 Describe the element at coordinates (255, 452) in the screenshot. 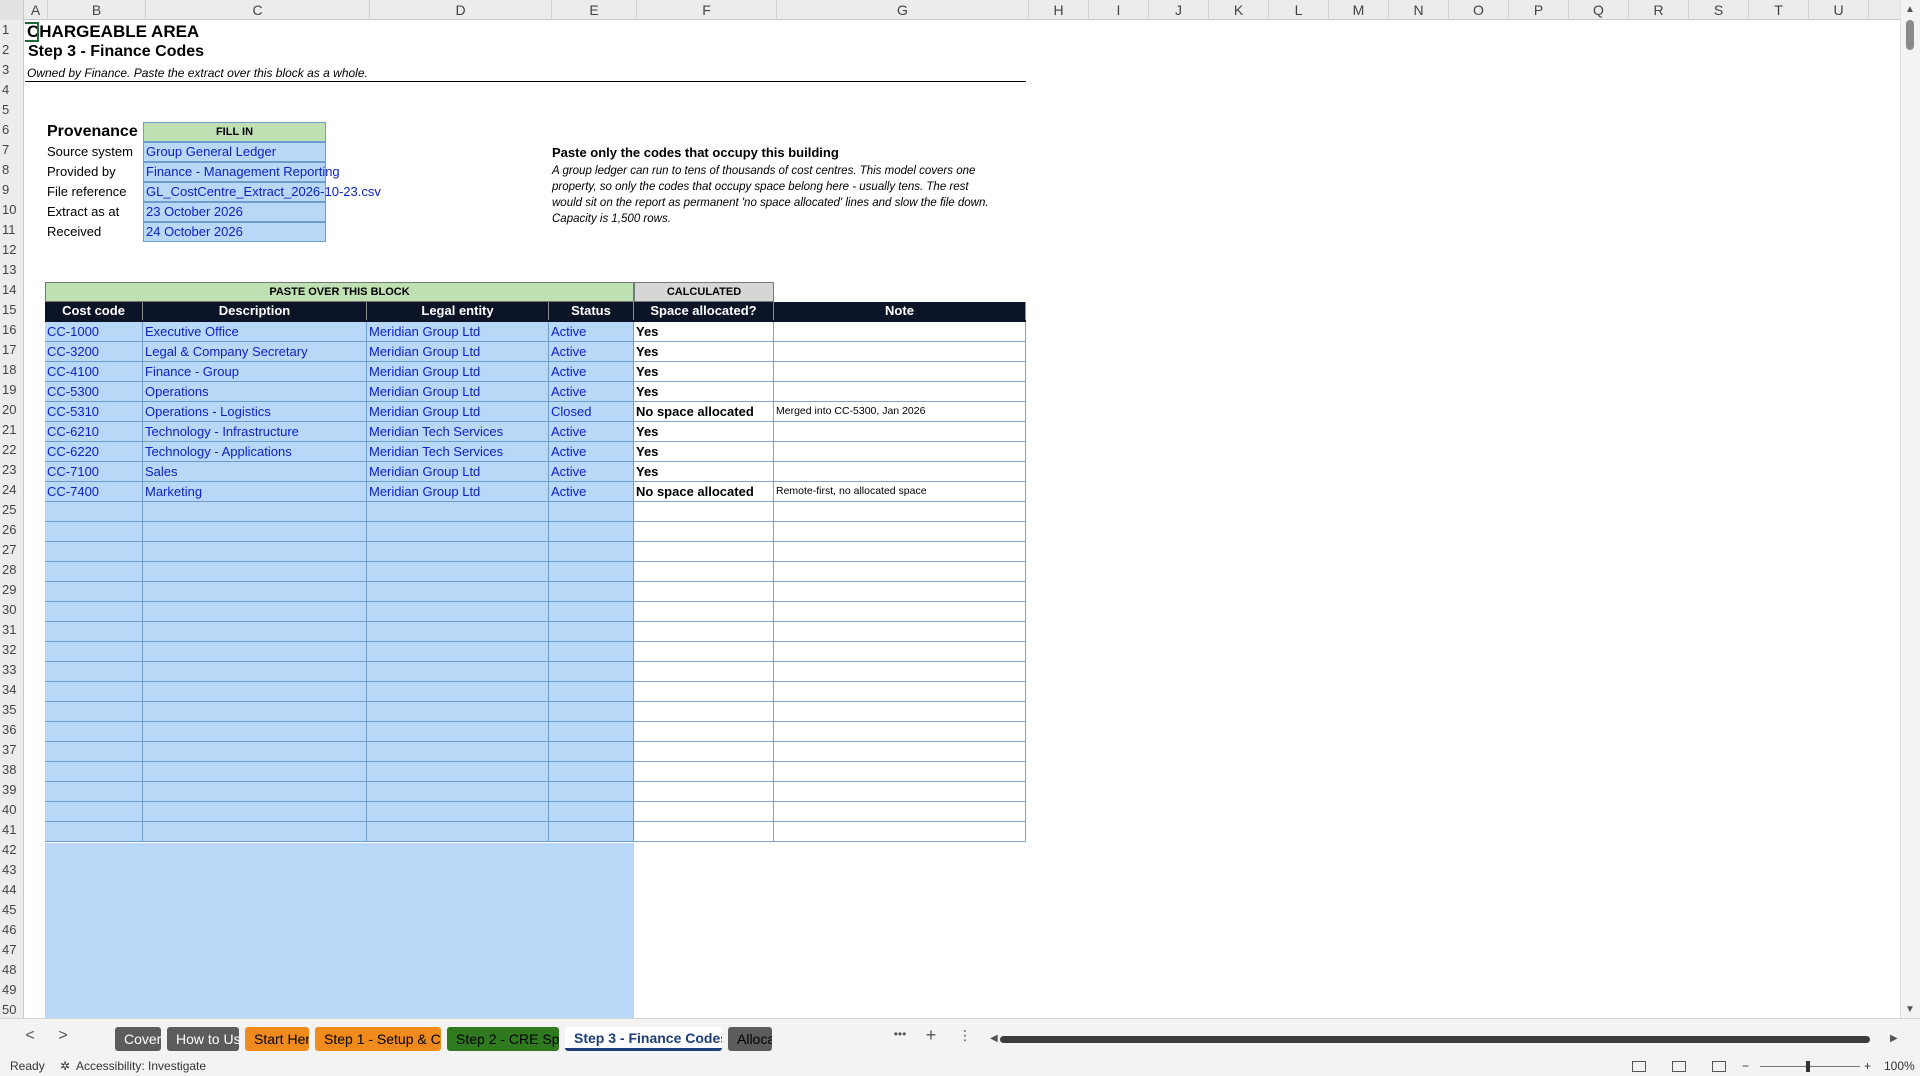

I see `description-cell: Technology - Applications` at that location.